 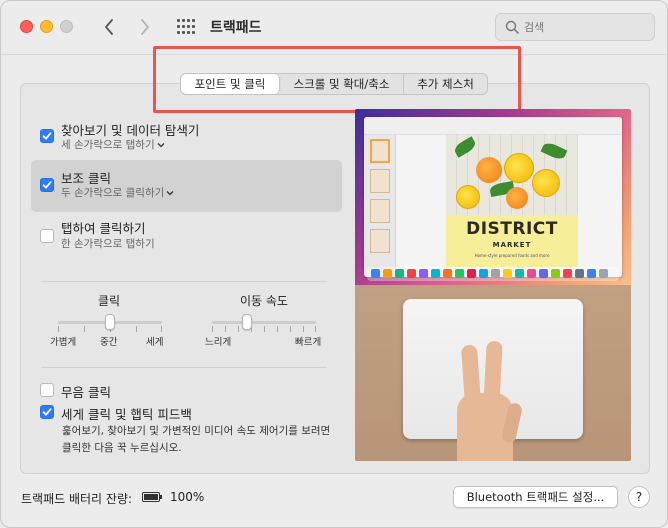 I want to click on minimize-button, so click(x=46, y=26).